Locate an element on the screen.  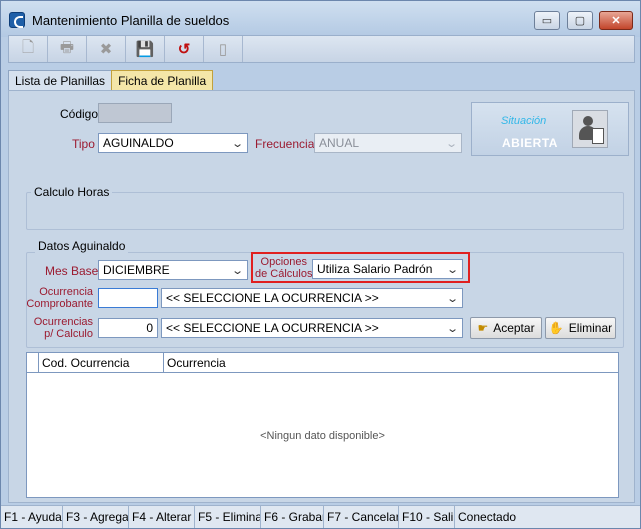
undo-icon: ↺ is located at coordinates (184, 49).